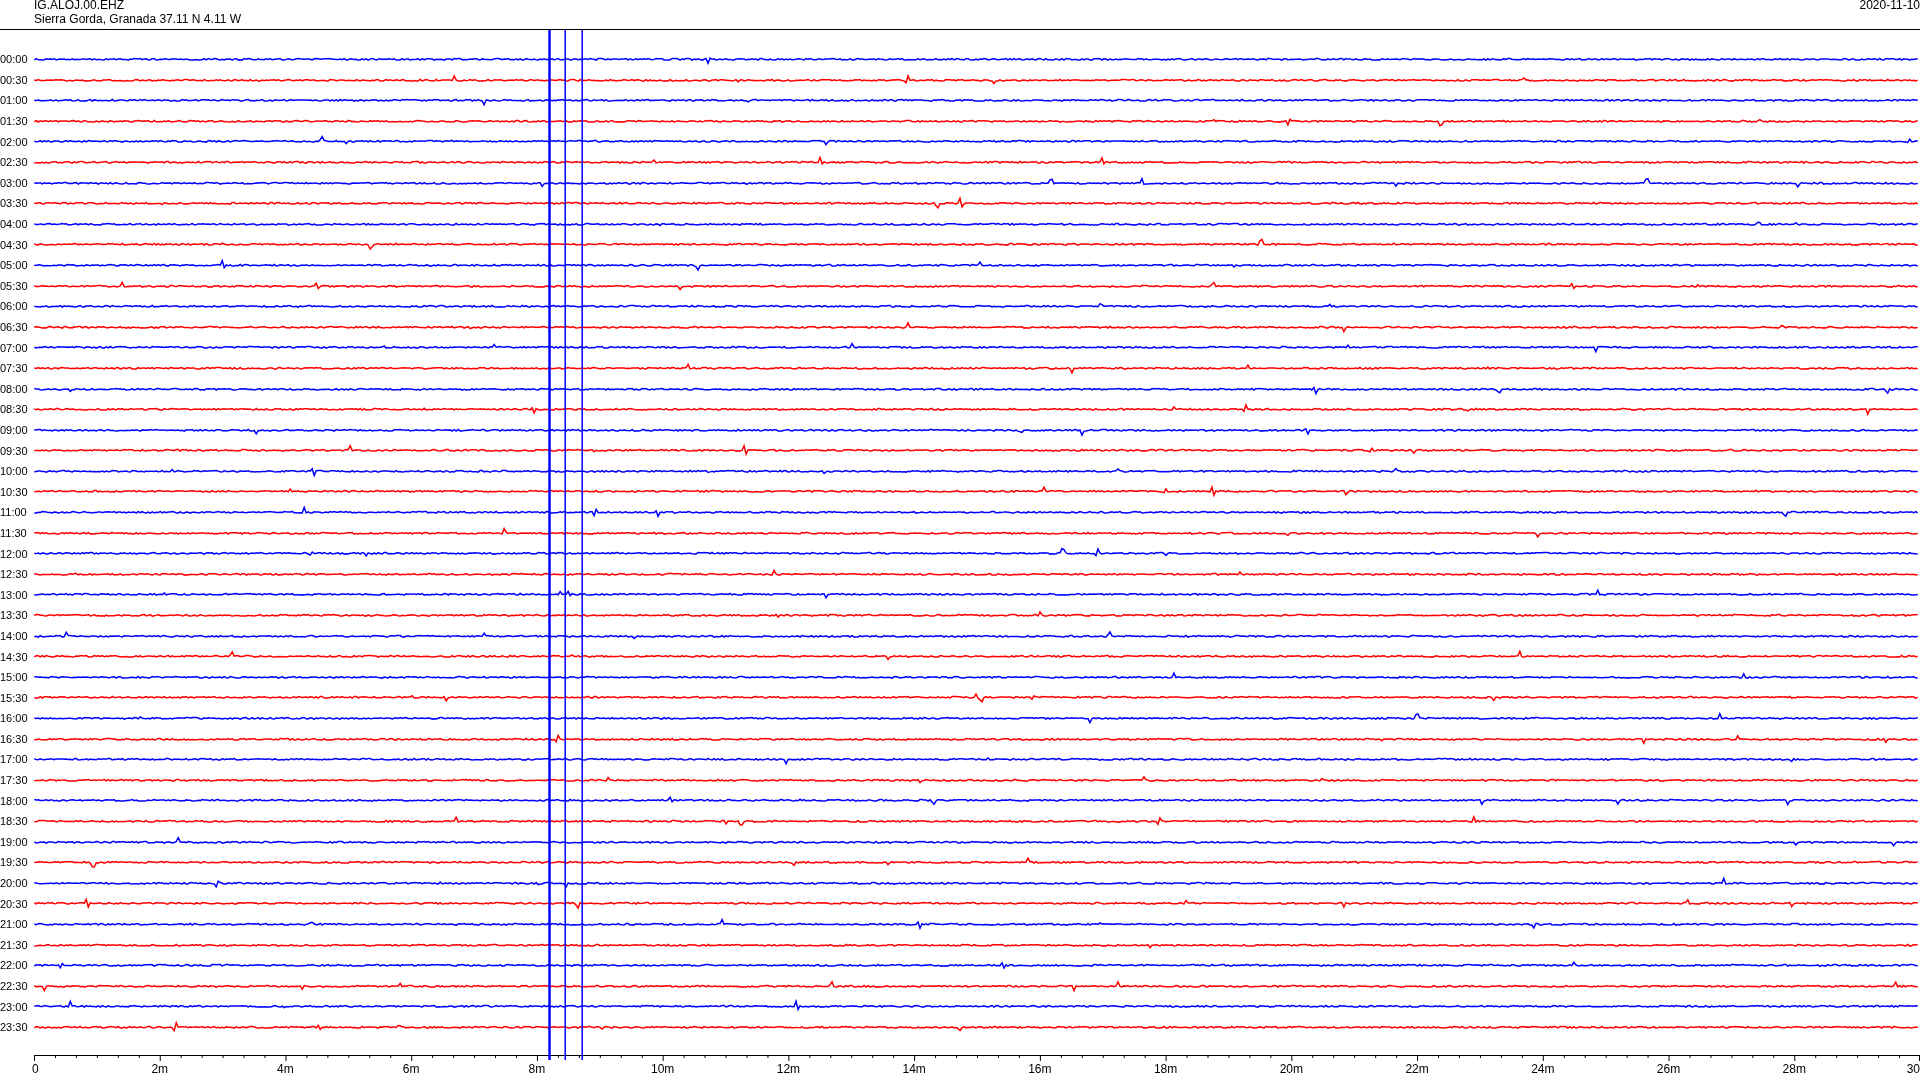 This screenshot has width=1920, height=1080. I want to click on time-label: 11:30, so click(14, 532).